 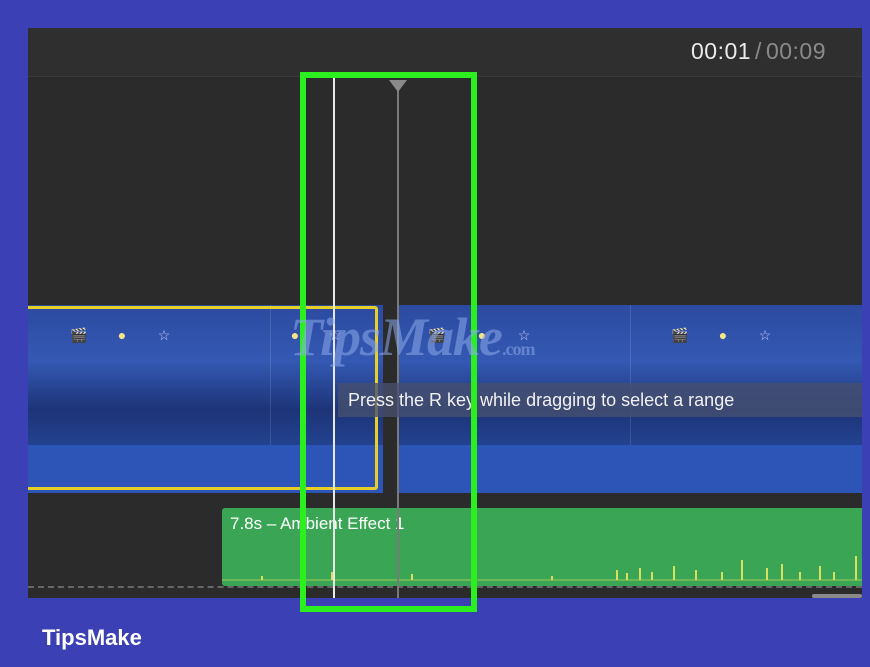 I want to click on watermark-logo: TipsMake.com, so click(x=412, y=337).